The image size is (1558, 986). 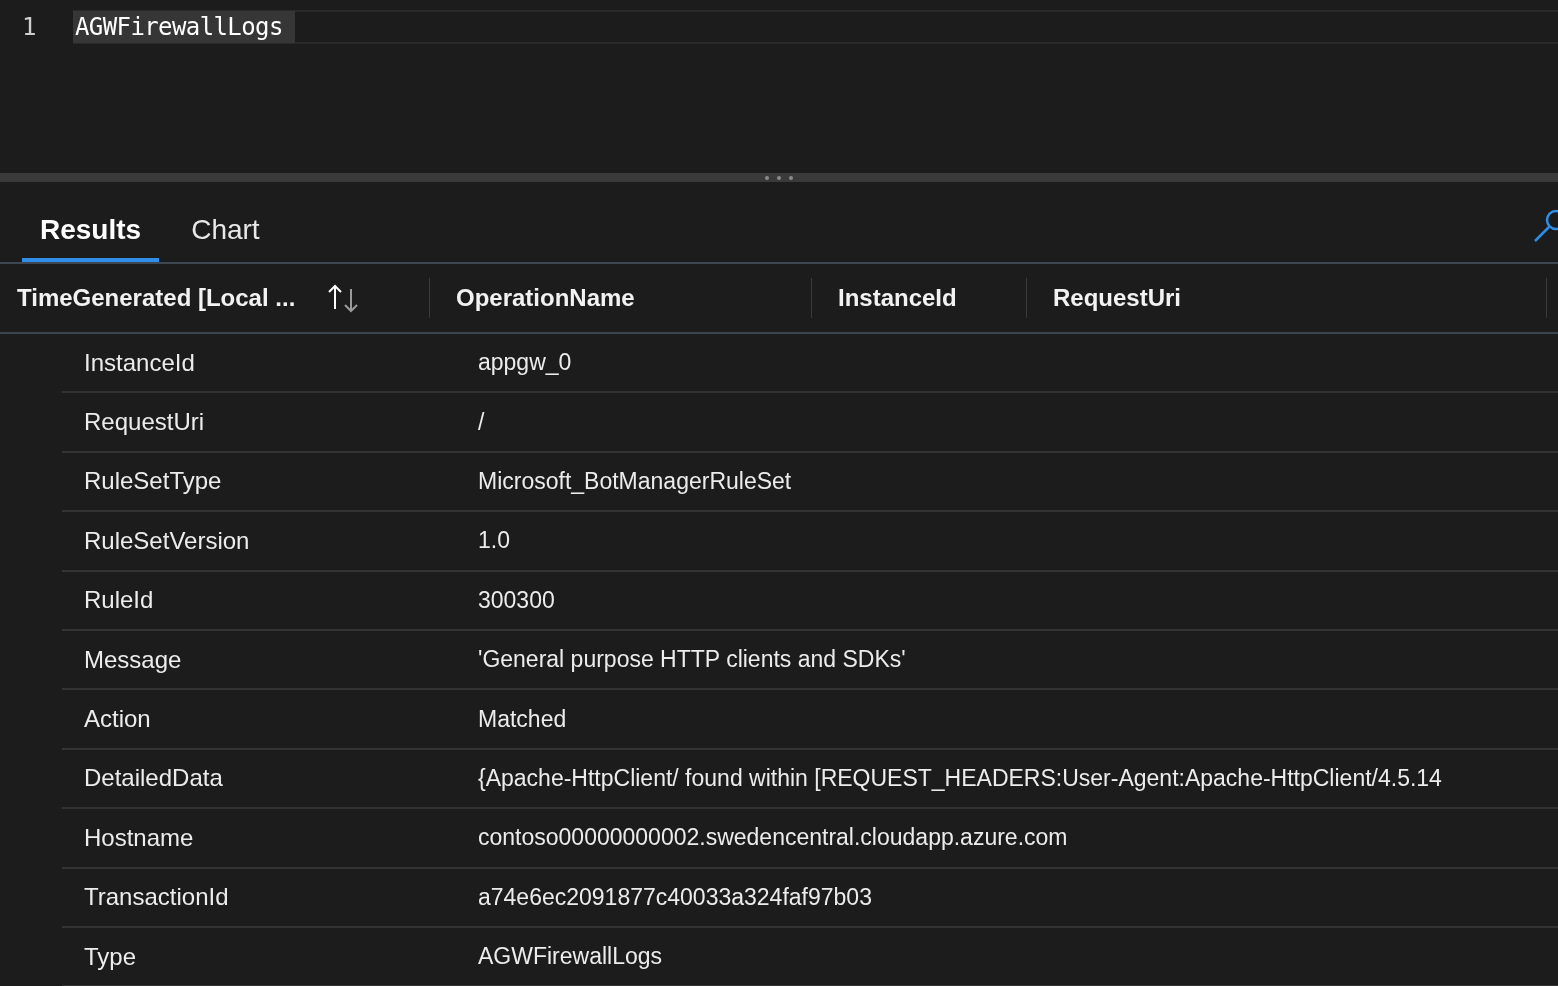 What do you see at coordinates (153, 481) in the screenshot?
I see `field-name: RuleSetType` at bounding box center [153, 481].